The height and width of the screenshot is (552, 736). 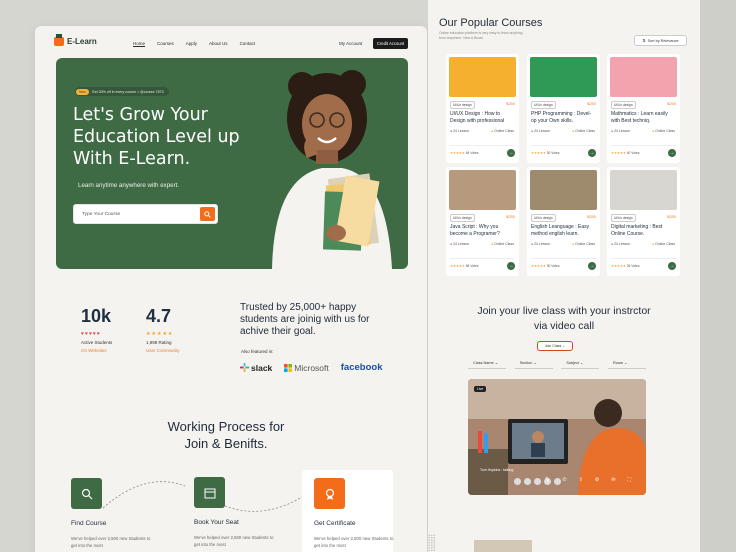 What do you see at coordinates (580, 364) in the screenshot?
I see `filter-subject: Subject ⌄` at bounding box center [580, 364].